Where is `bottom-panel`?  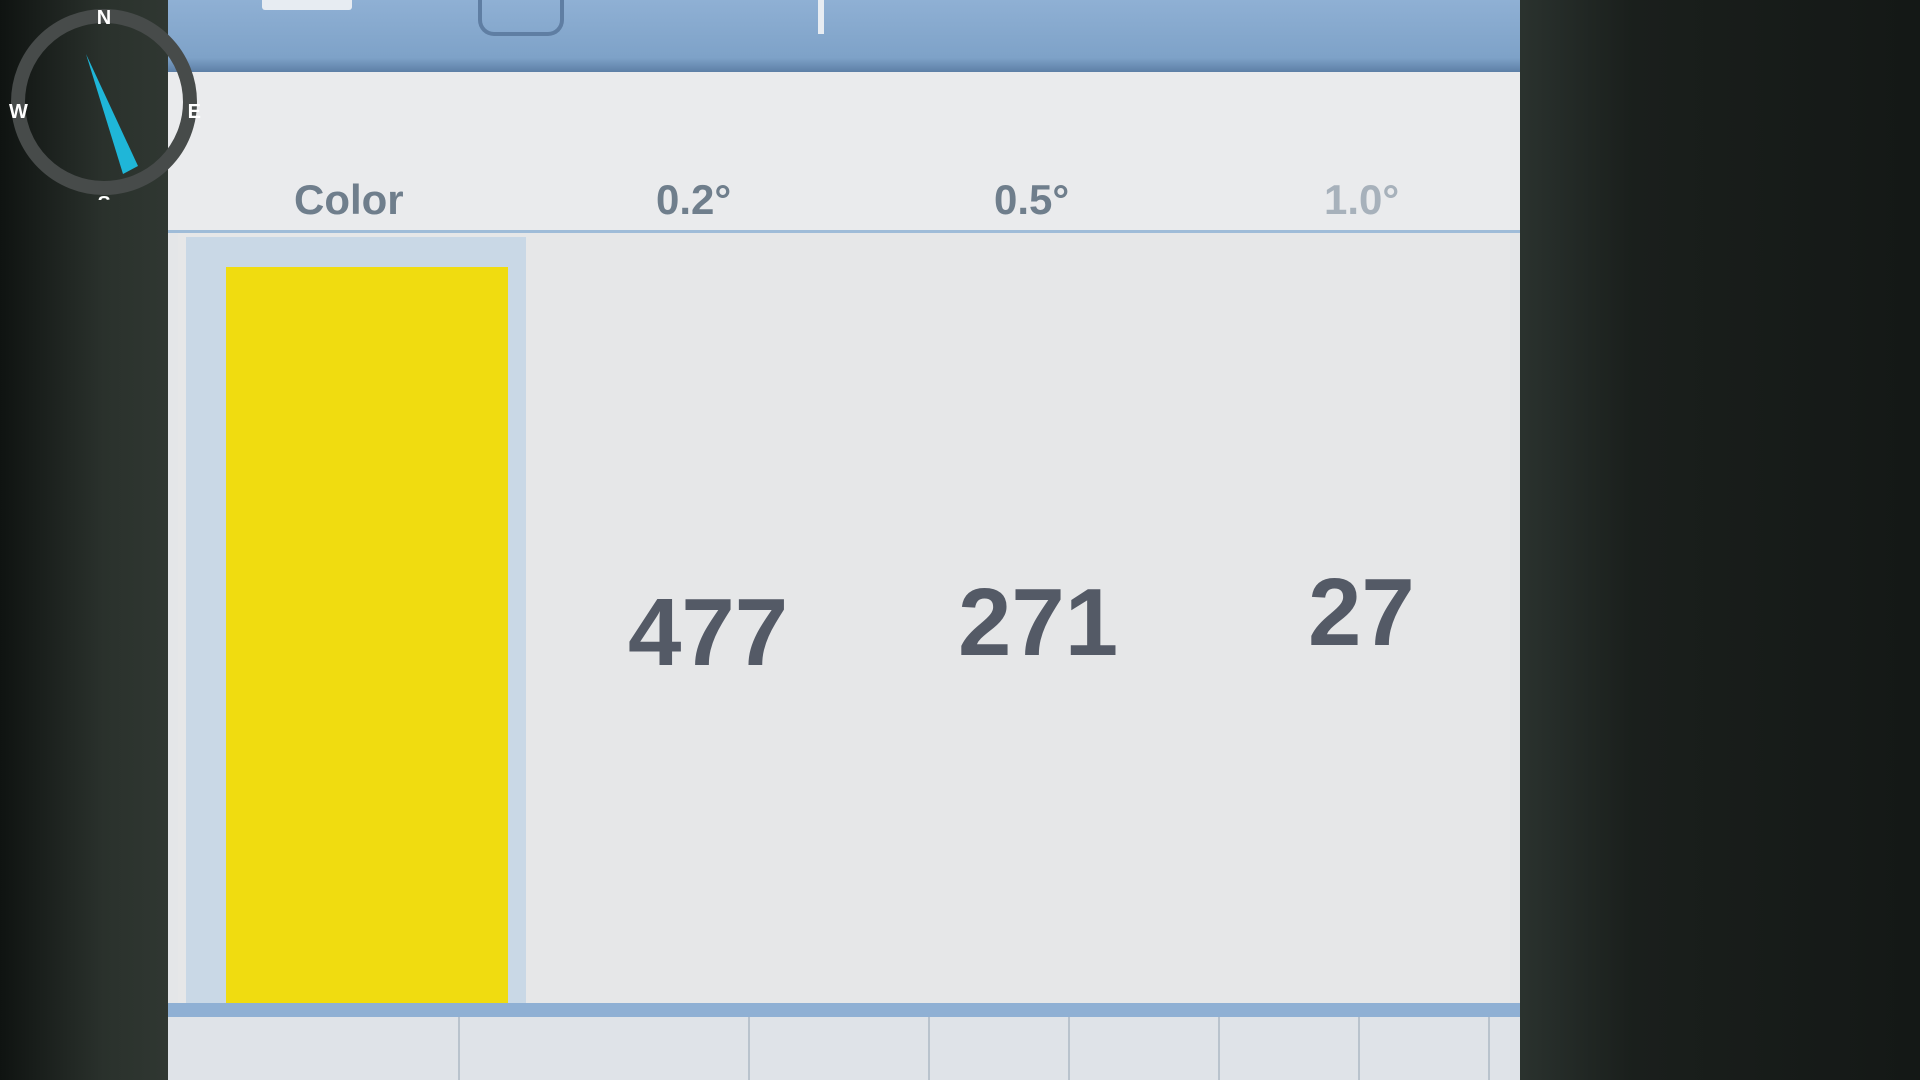 bottom-panel is located at coordinates (844, 1048).